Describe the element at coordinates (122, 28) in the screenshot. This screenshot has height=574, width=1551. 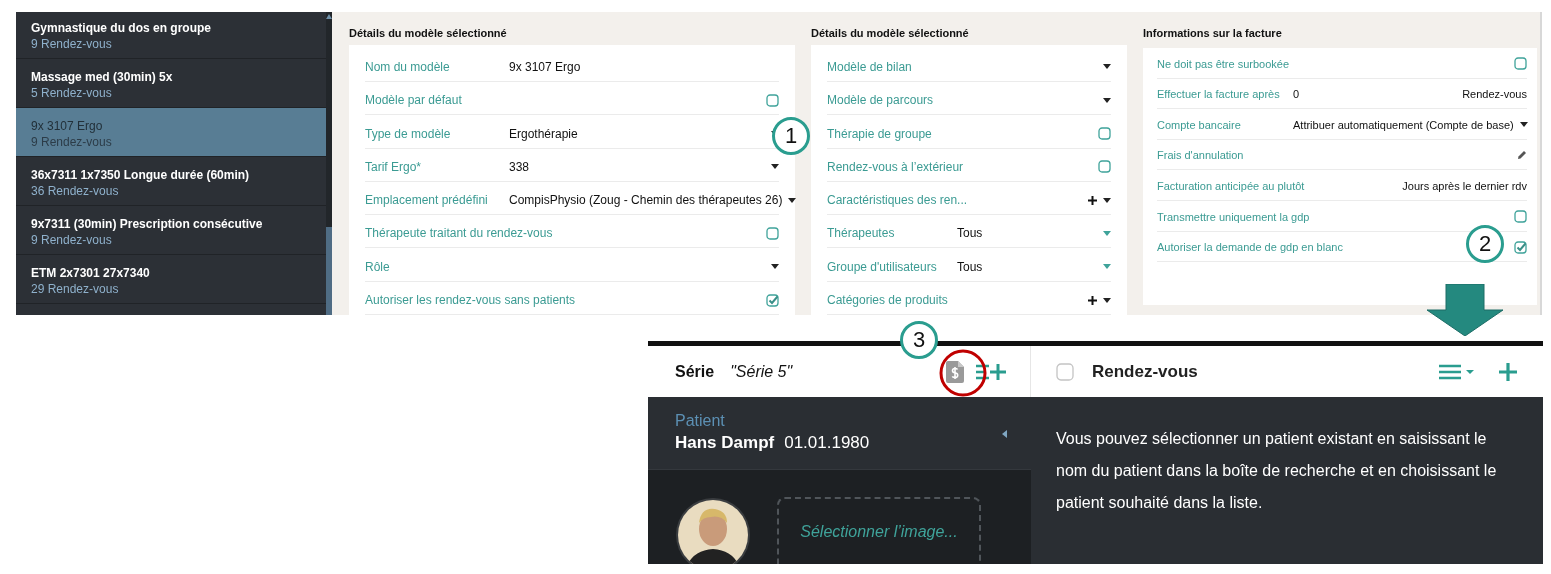
I see `template-name: Gymnastique du dos en groupe` at that location.